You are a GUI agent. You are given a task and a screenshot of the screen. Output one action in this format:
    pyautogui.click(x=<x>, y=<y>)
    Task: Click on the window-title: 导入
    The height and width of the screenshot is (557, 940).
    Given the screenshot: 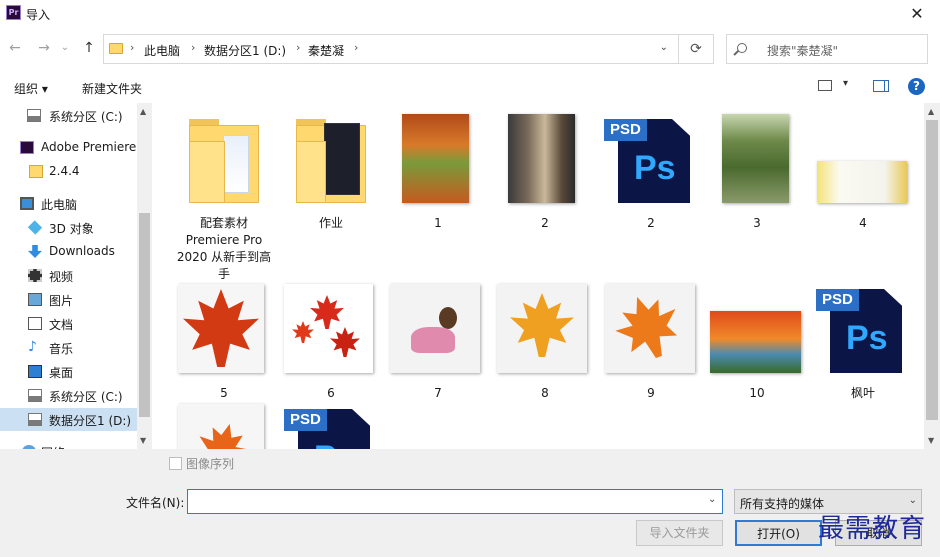 What is the action you would take?
    pyautogui.click(x=38, y=15)
    